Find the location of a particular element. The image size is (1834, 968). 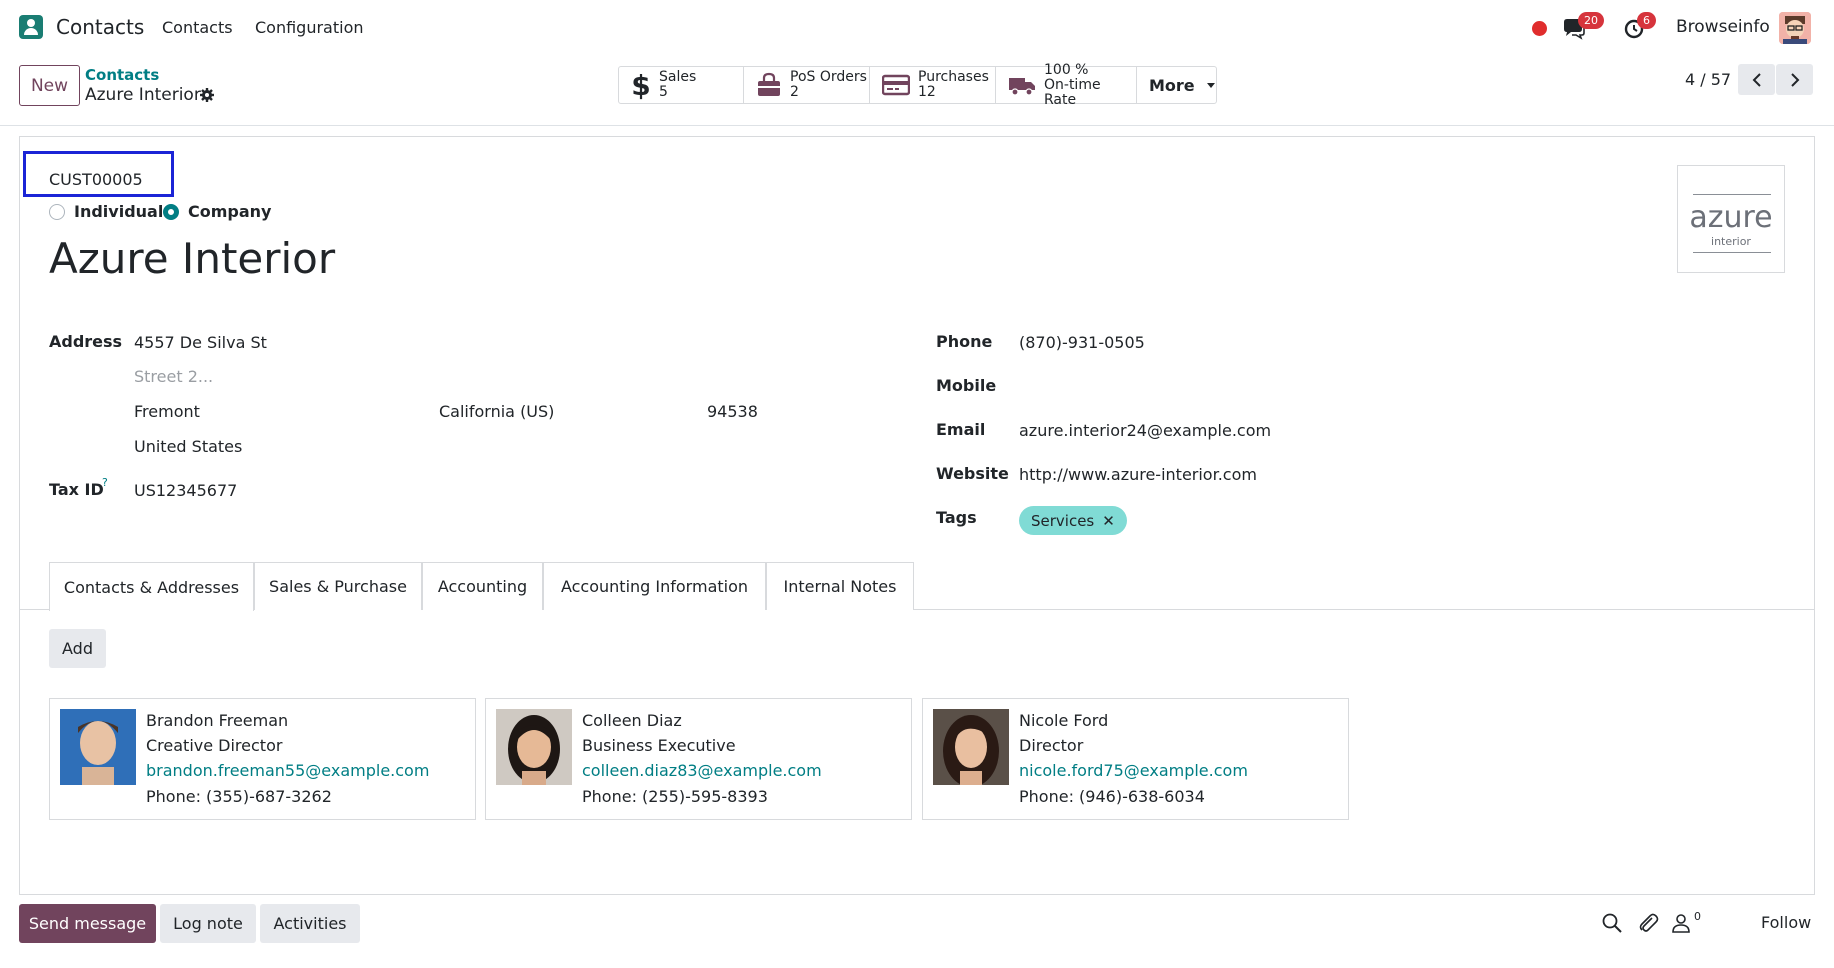

tag-services: Services ✕ is located at coordinates (1073, 520).